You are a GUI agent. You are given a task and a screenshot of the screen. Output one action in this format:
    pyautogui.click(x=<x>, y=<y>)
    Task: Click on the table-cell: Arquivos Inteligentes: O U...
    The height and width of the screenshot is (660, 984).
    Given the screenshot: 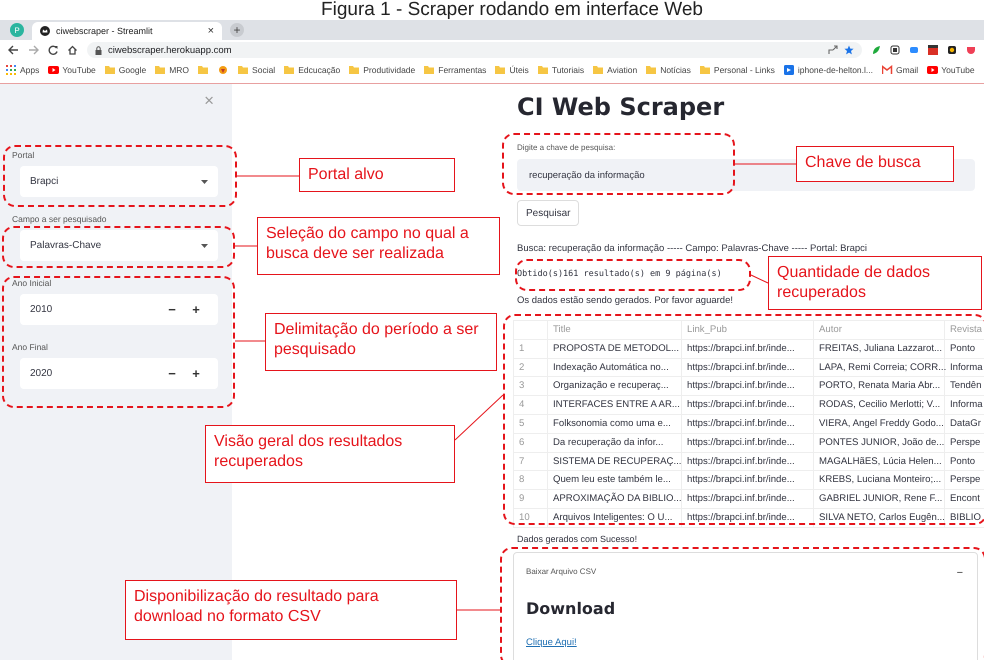 What is the action you would take?
    pyautogui.click(x=615, y=518)
    